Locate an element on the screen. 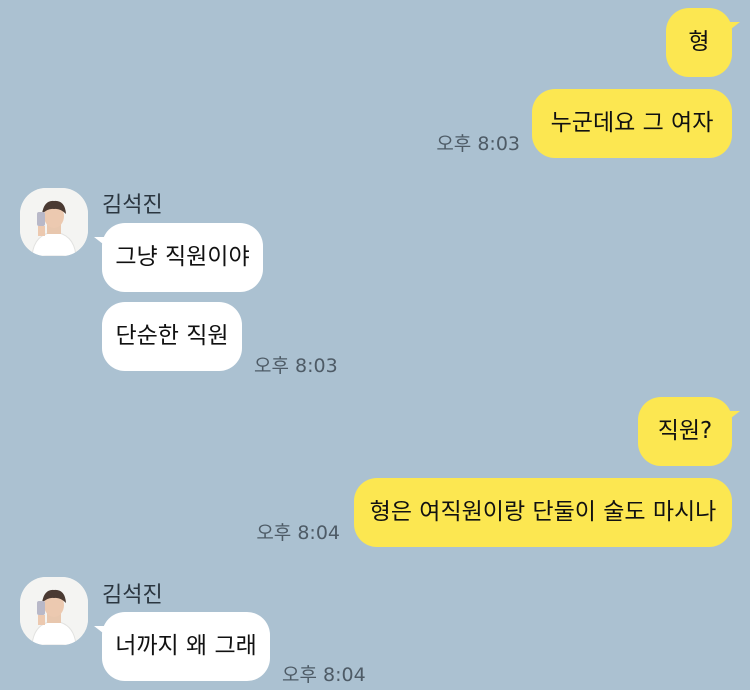  message-text: 누군데요 그 여자 is located at coordinates (632, 123).